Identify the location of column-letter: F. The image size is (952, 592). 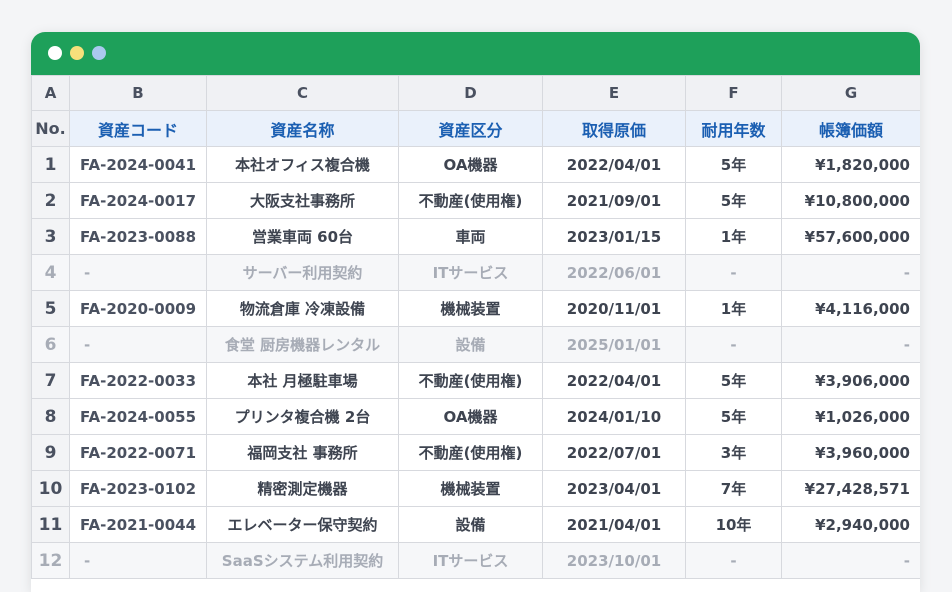
(733, 93).